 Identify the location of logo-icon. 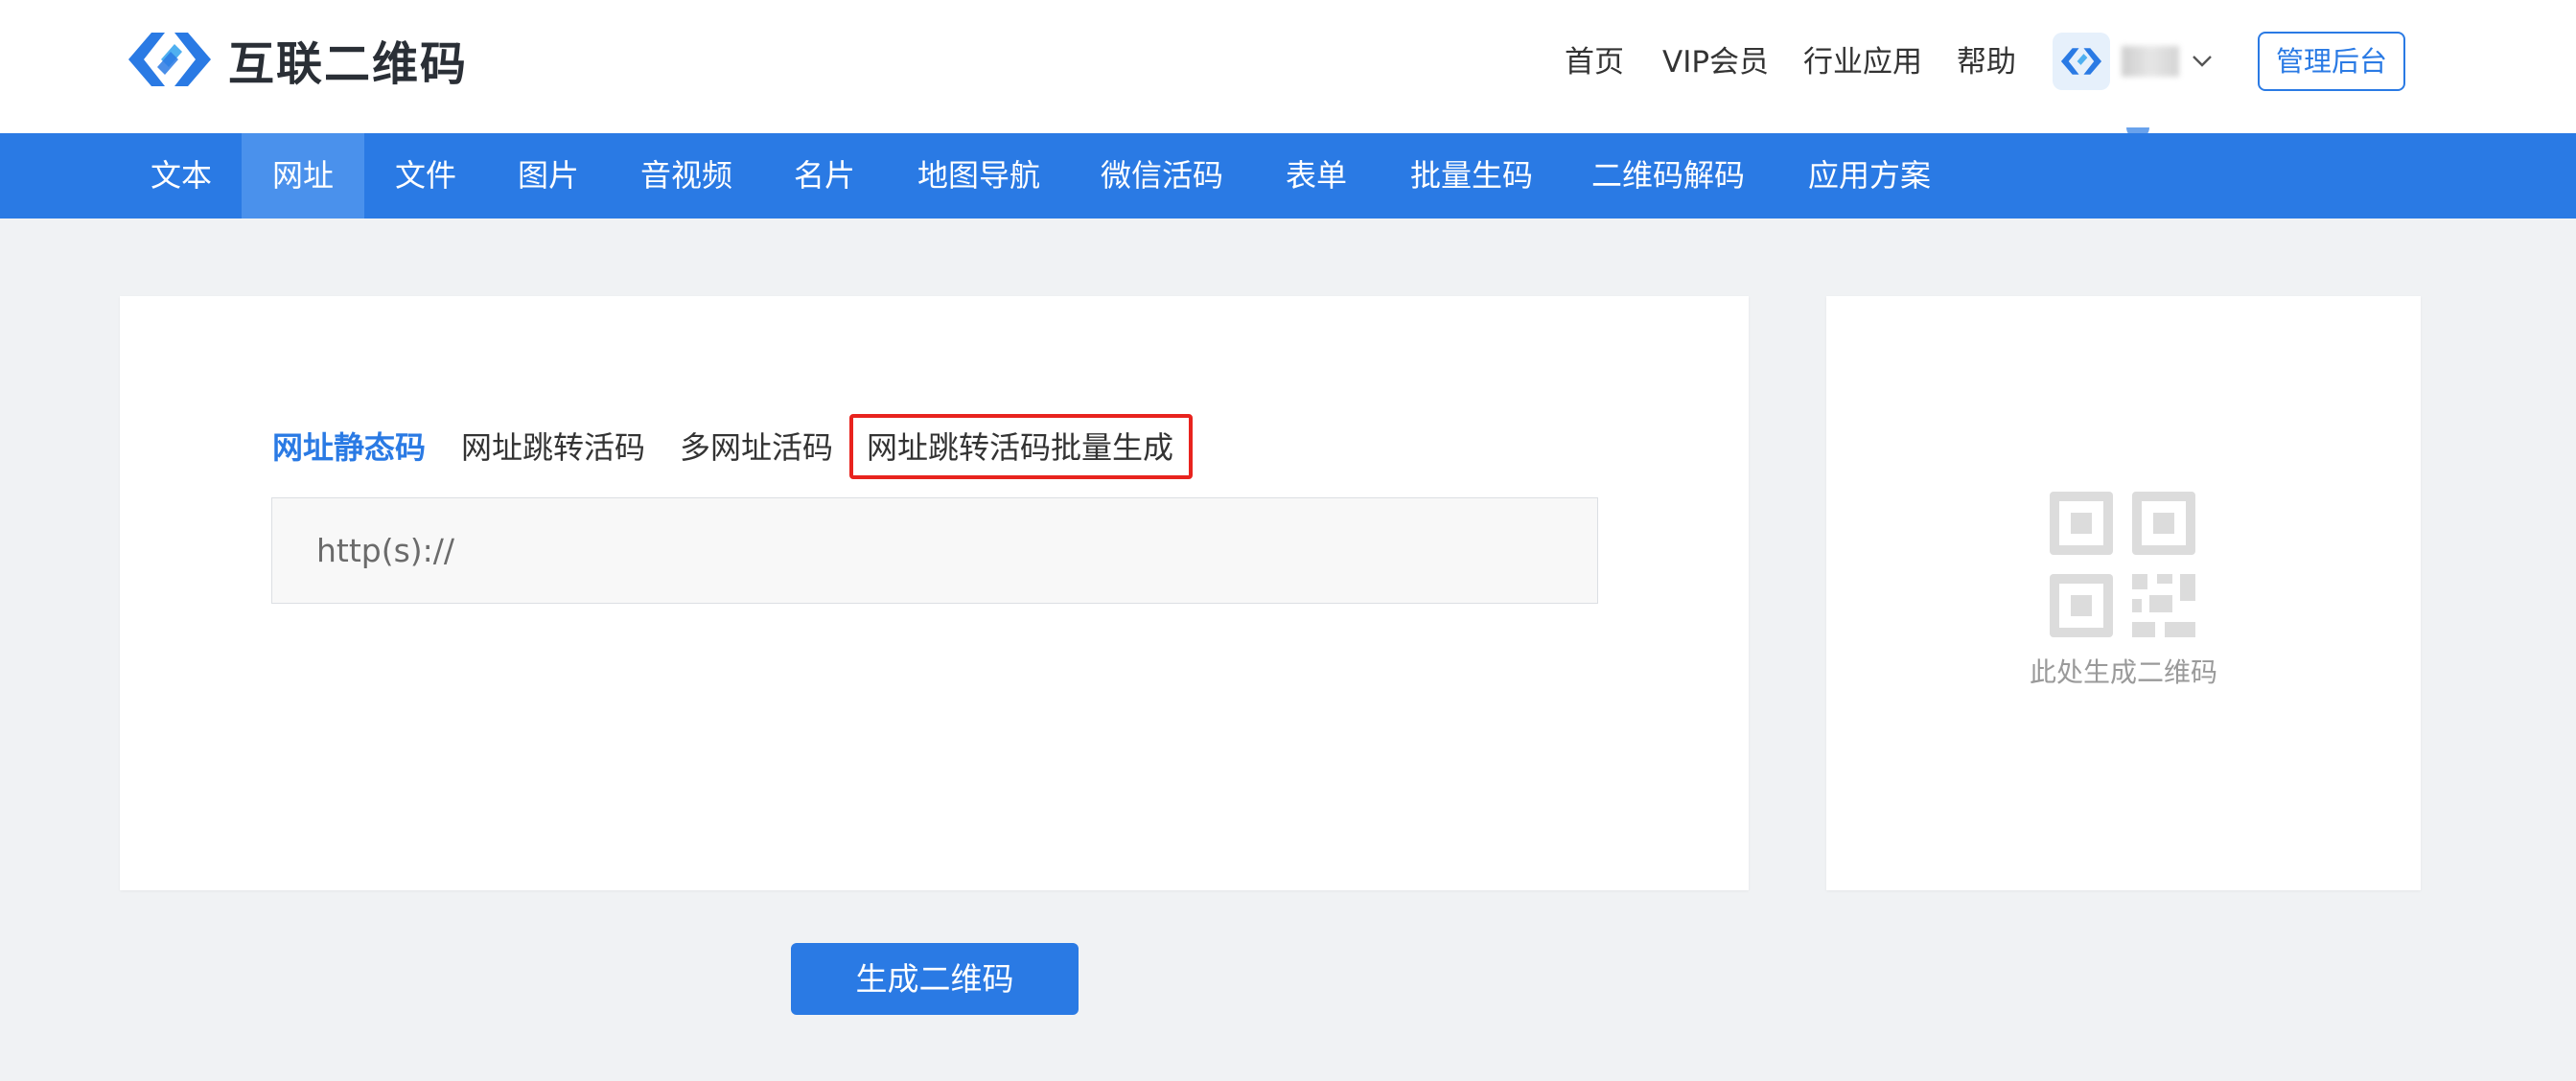
(170, 59).